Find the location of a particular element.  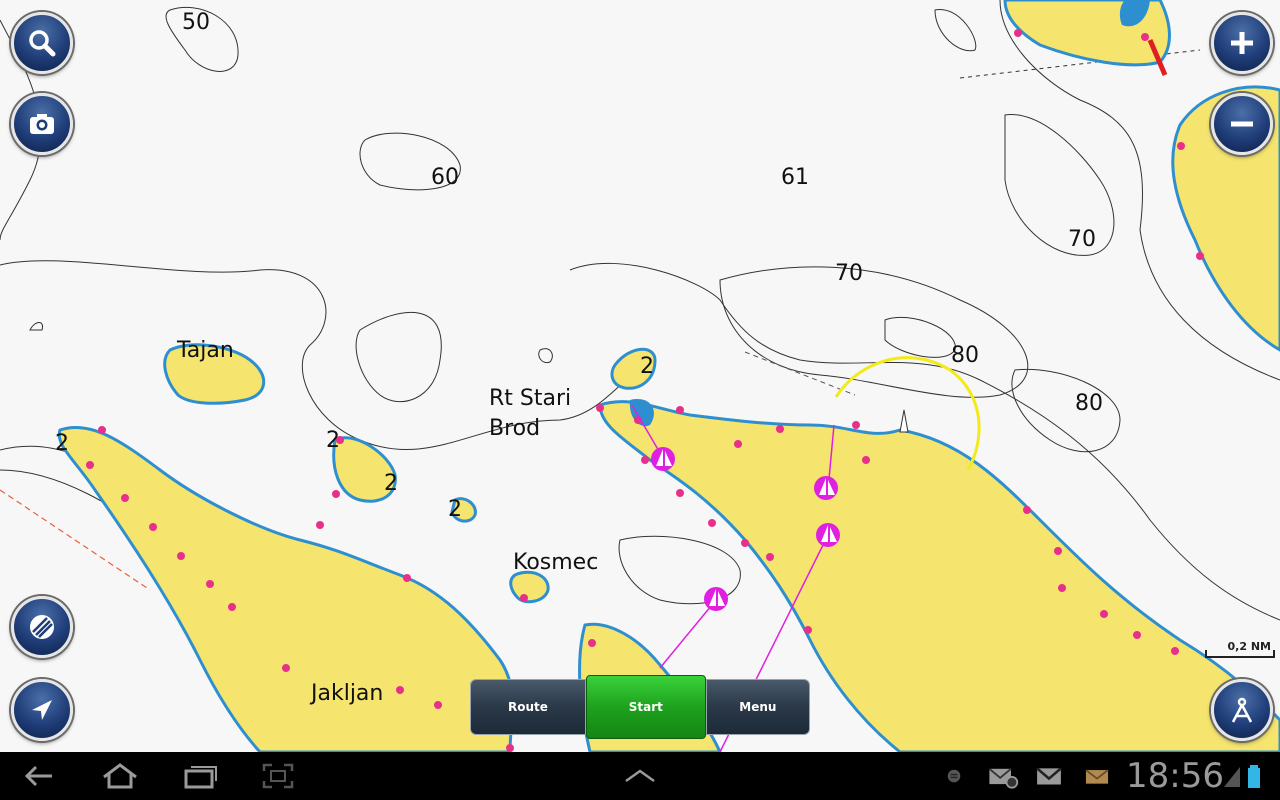

compass-icon is located at coordinates (1242, 710).